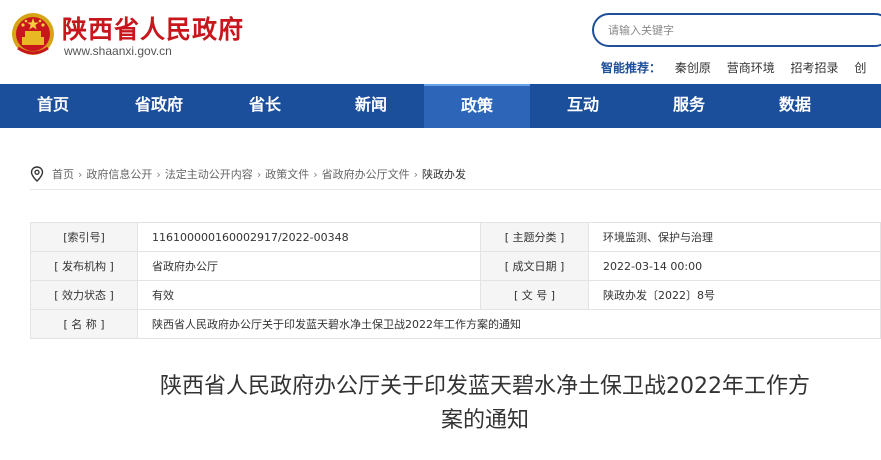 The width and height of the screenshot is (881, 460). Describe the element at coordinates (265, 106) in the screenshot. I see `nav-governor: 省长` at that location.